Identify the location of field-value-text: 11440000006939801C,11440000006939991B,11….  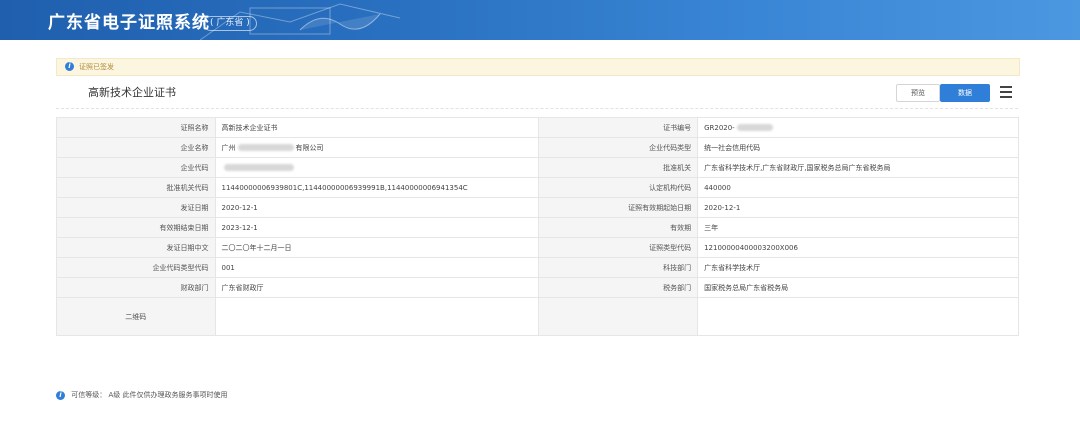
(344, 187).